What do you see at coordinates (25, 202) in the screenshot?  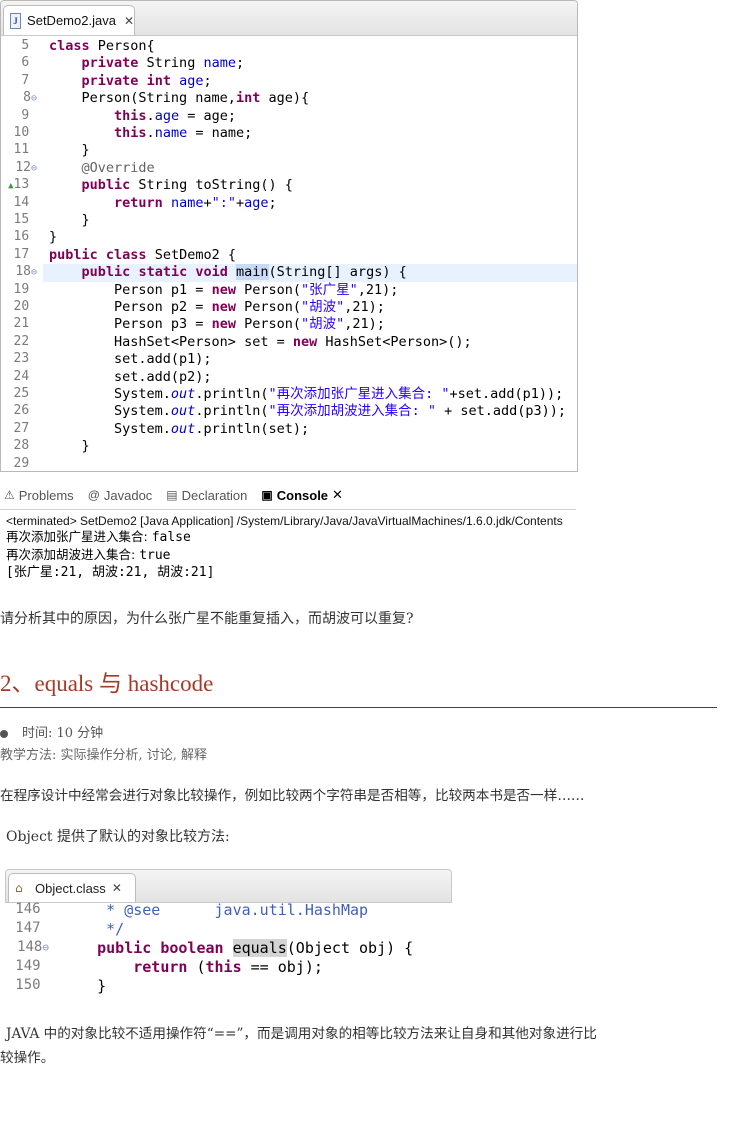 I see `line-number: 14` at bounding box center [25, 202].